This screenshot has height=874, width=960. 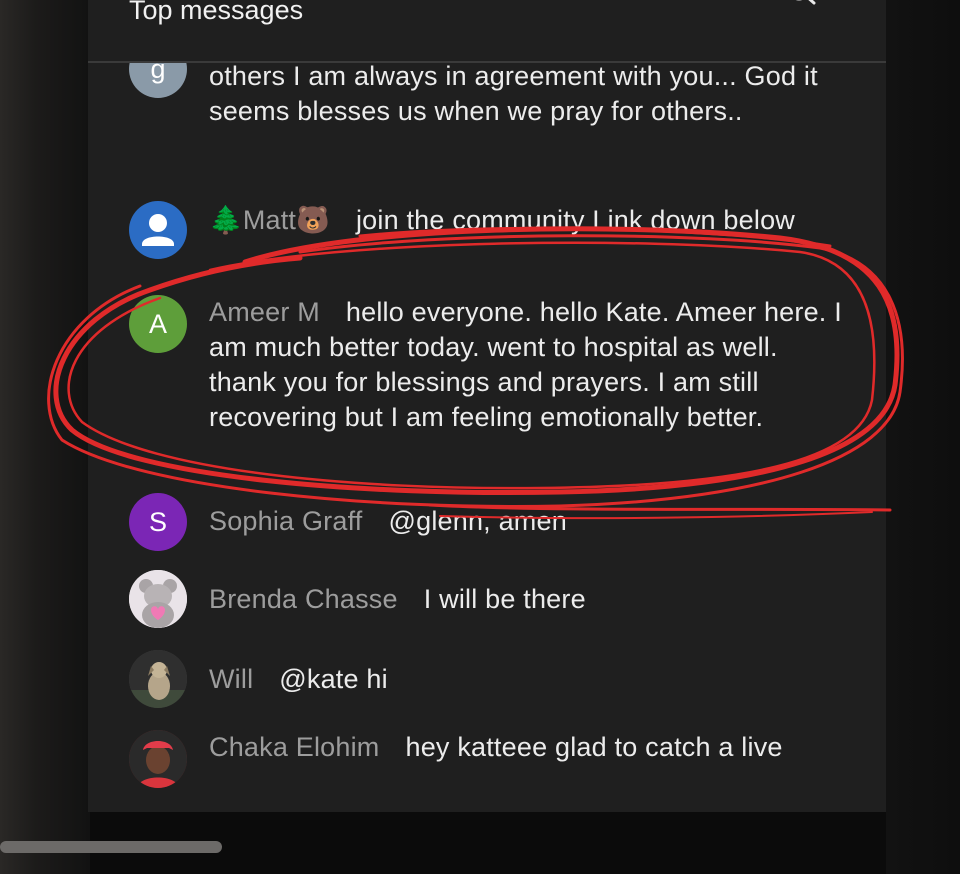 I want to click on message-author: 🌲Matt🐻, so click(x=269, y=220).